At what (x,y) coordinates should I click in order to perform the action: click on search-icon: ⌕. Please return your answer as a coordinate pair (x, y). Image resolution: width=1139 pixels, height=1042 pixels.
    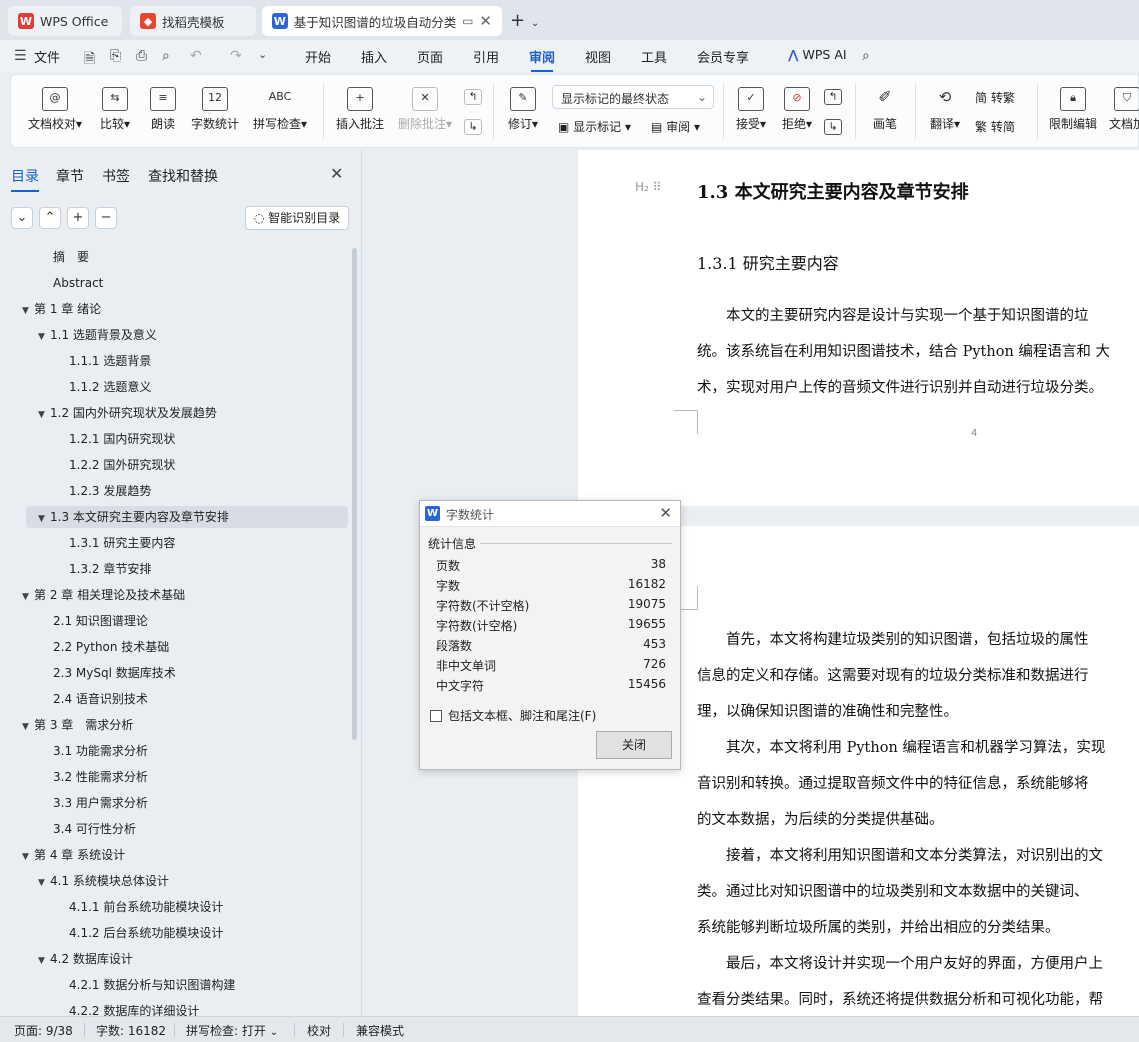
    Looking at the image, I should click on (866, 56).